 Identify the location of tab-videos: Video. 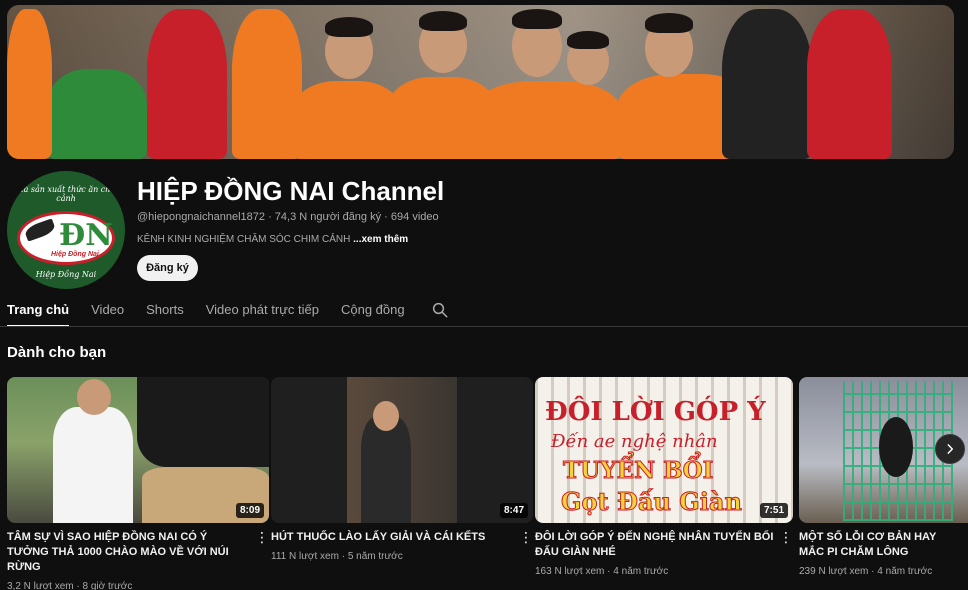
(107, 312).